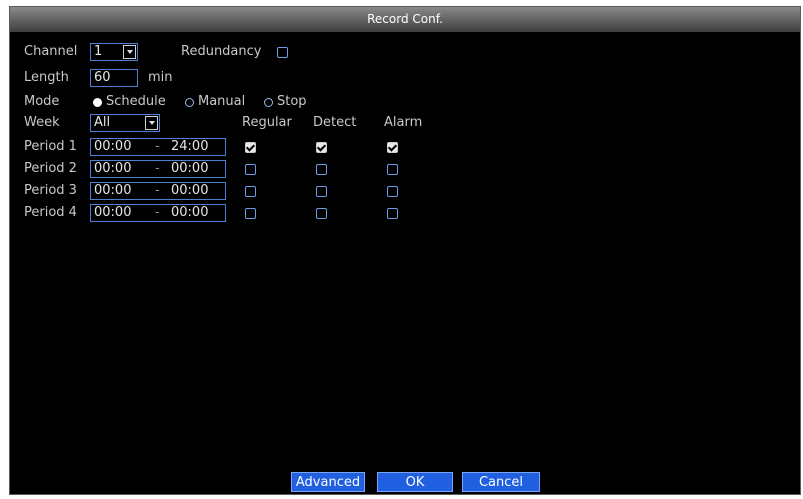 This screenshot has height=499, width=803. Describe the element at coordinates (98, 51) in the screenshot. I see `channel-value: 1` at that location.